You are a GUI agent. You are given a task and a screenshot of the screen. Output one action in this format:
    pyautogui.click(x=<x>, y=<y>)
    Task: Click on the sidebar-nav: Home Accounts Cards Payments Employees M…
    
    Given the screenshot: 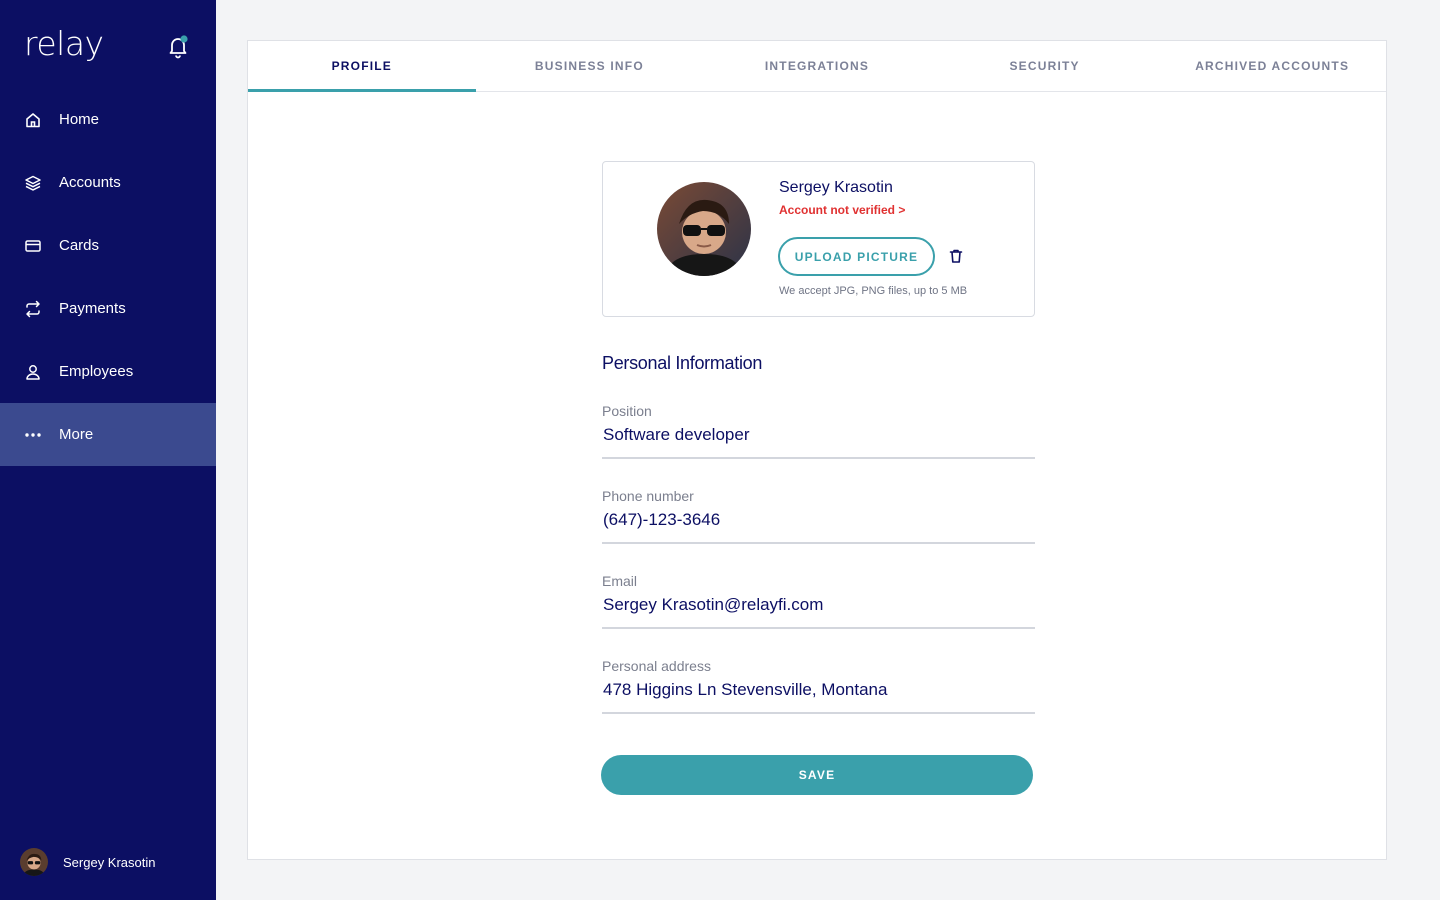 What is the action you would take?
    pyautogui.click(x=108, y=277)
    